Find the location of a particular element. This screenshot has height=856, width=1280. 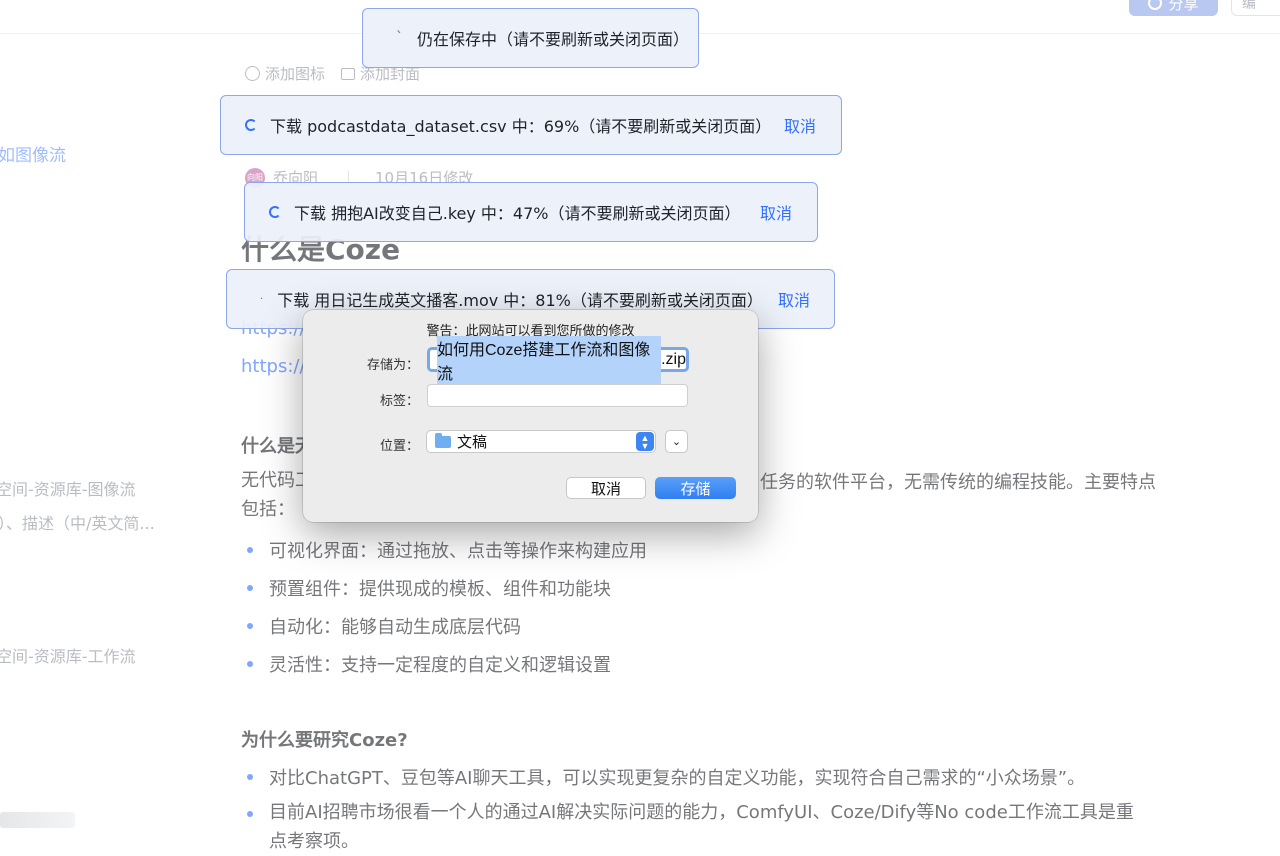

download-toast-text: 下载 用日记生成英文播客.mov 中：81%（请不要刷新或关闭页面） is located at coordinates (520, 300).